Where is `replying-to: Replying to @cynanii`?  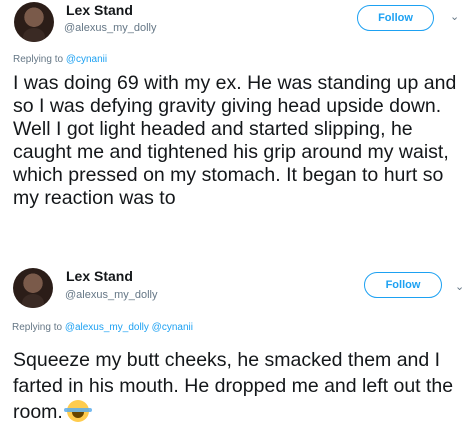
replying-to: Replying to @cynanii is located at coordinates (60, 59).